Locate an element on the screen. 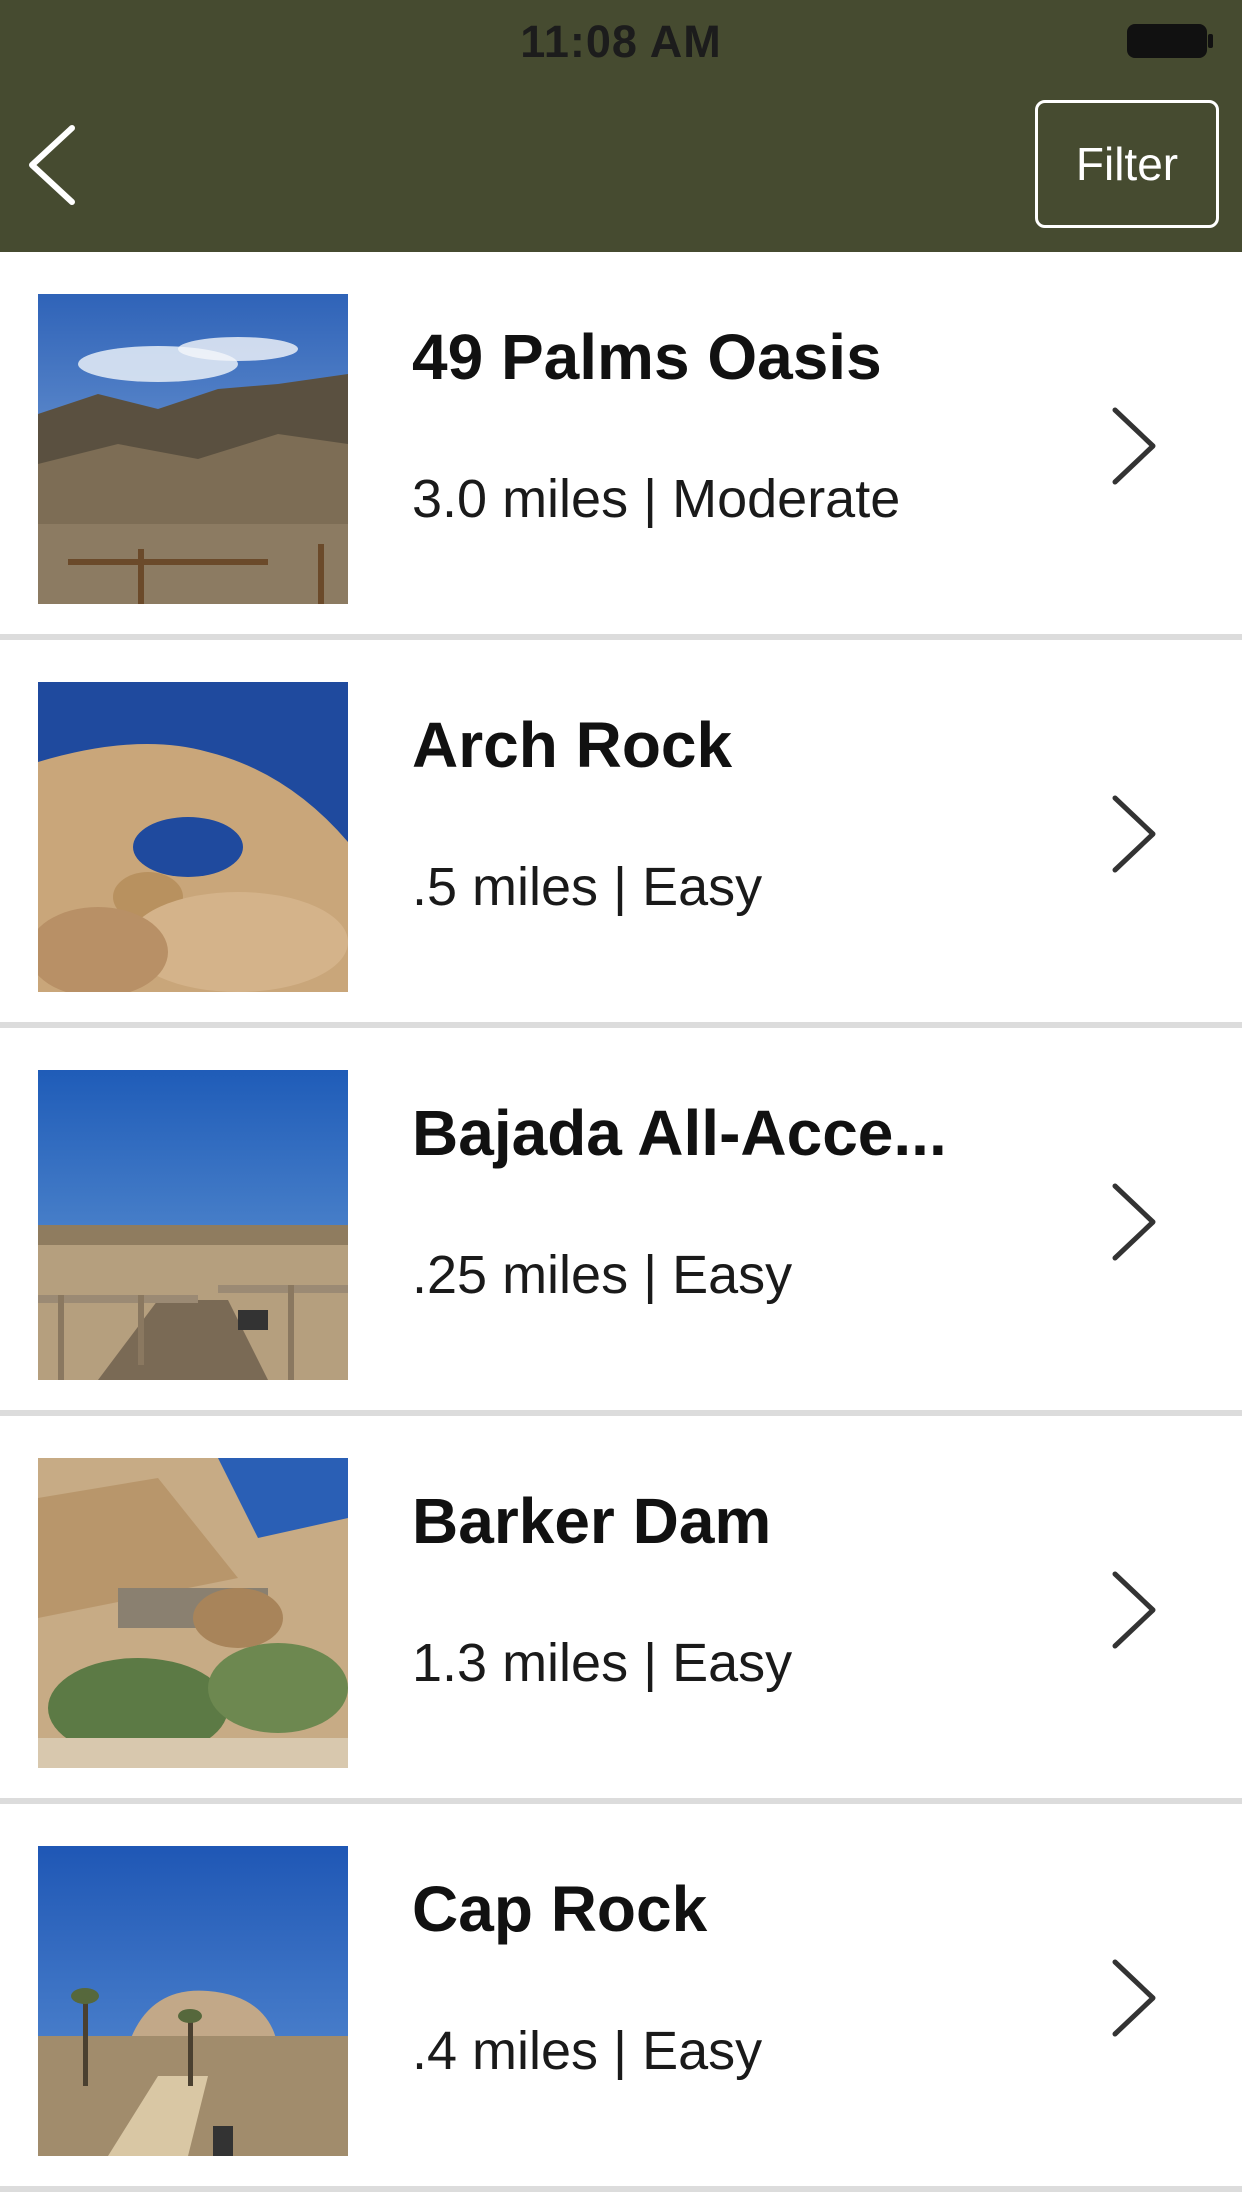 This screenshot has width=1242, height=2208. chevron-left-icon is located at coordinates (52, 165).